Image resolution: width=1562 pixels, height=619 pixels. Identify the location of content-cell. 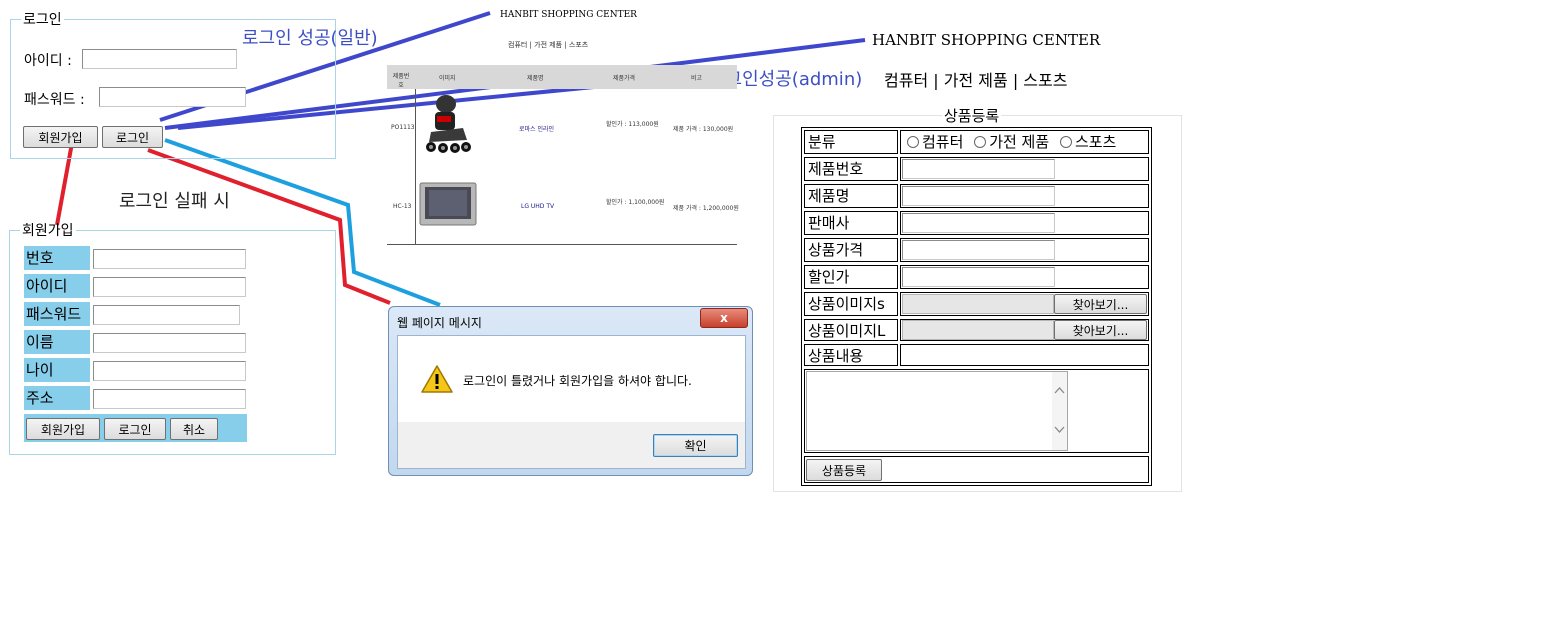
(1024, 355).